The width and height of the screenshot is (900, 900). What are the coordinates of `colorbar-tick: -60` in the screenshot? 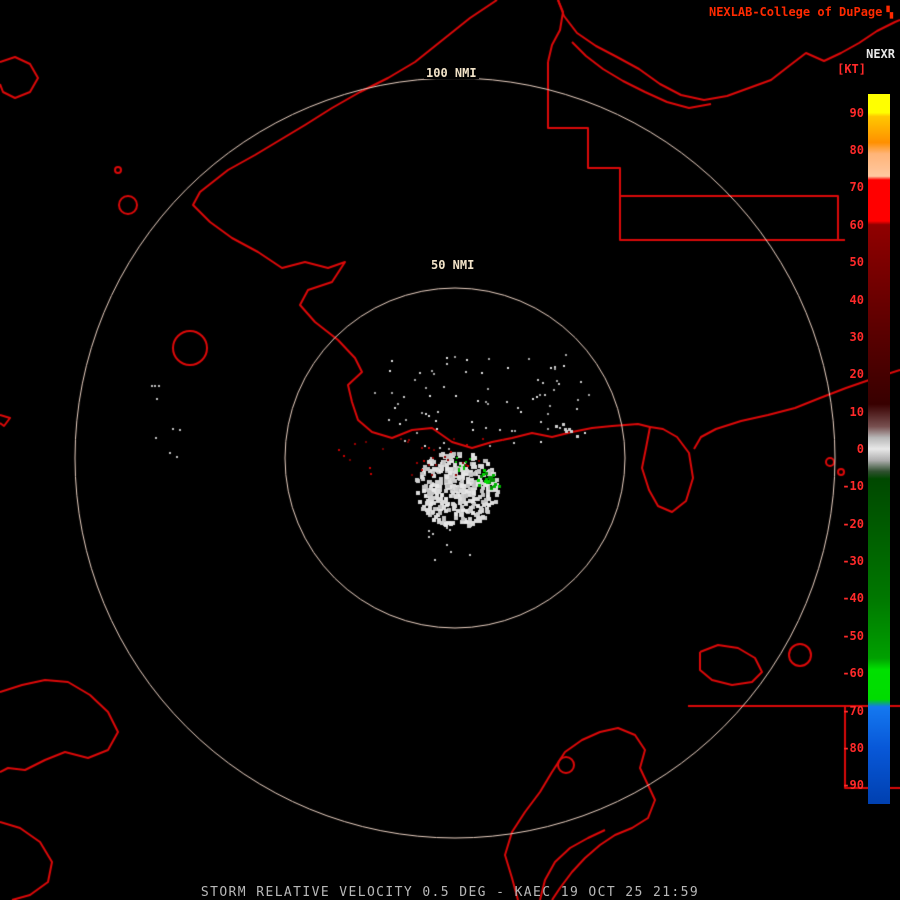 It's located at (853, 673).